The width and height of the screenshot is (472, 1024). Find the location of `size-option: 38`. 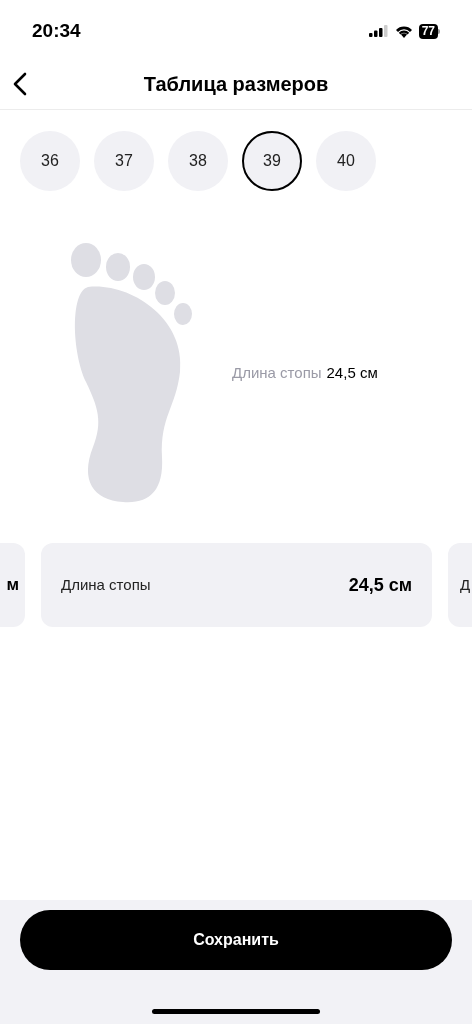

size-option: 38 is located at coordinates (198, 161).